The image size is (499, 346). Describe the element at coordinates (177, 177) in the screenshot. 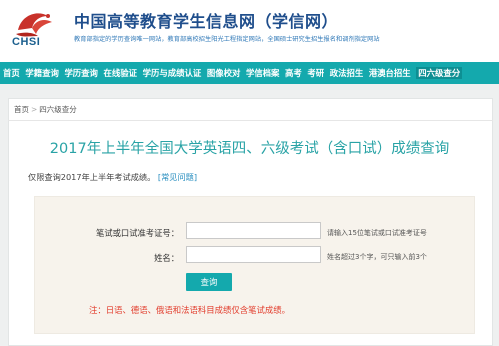

I see `faq-link: [常见问题]` at that location.